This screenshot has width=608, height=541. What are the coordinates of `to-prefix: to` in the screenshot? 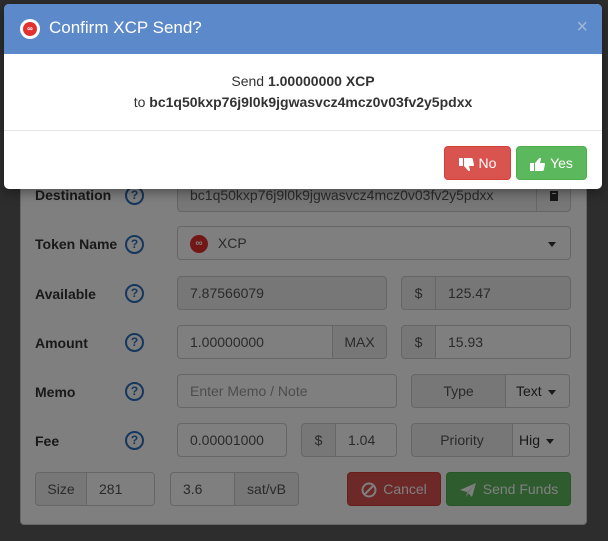 It's located at (141, 102).